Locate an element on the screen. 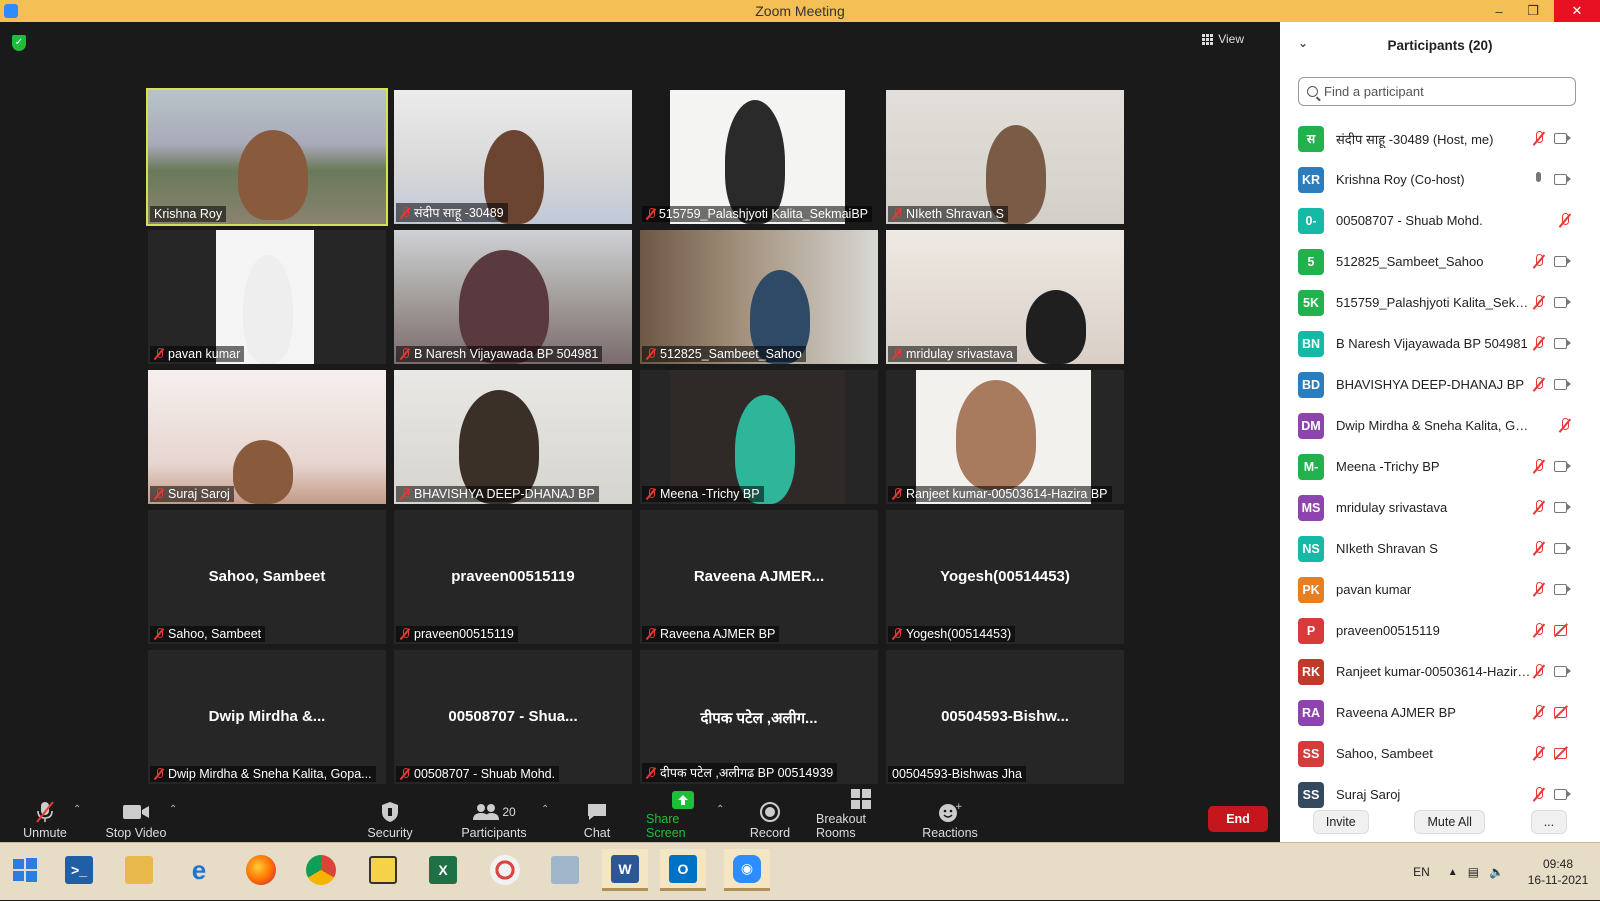  video-options-caret-icon: ⌃ is located at coordinates (173, 809).